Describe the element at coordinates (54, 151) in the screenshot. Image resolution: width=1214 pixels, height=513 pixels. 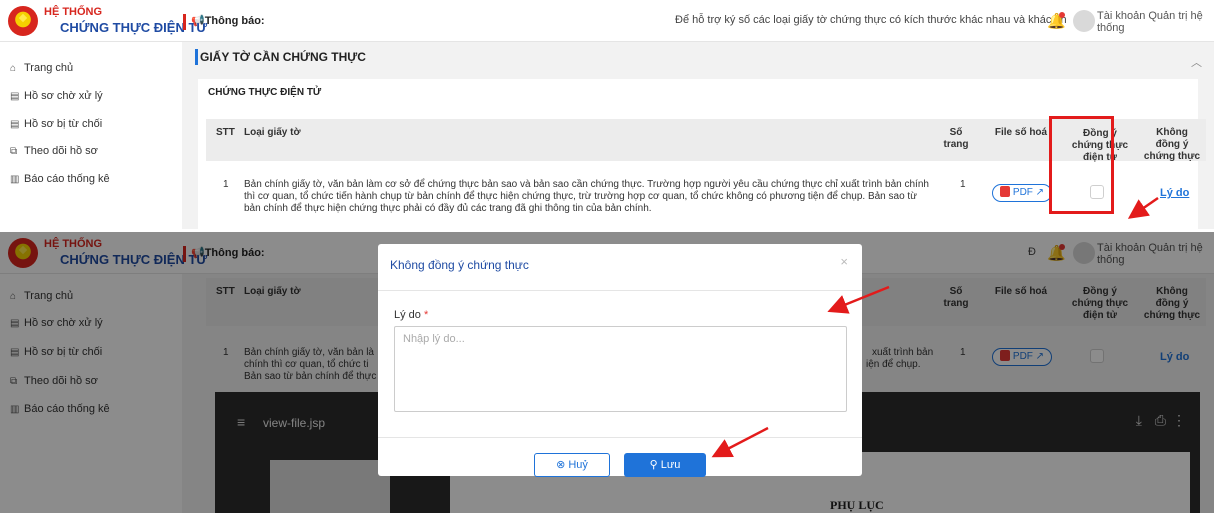
I see `sidebar-item-track: ⧉ Theo dõi hồ sơ` at that location.